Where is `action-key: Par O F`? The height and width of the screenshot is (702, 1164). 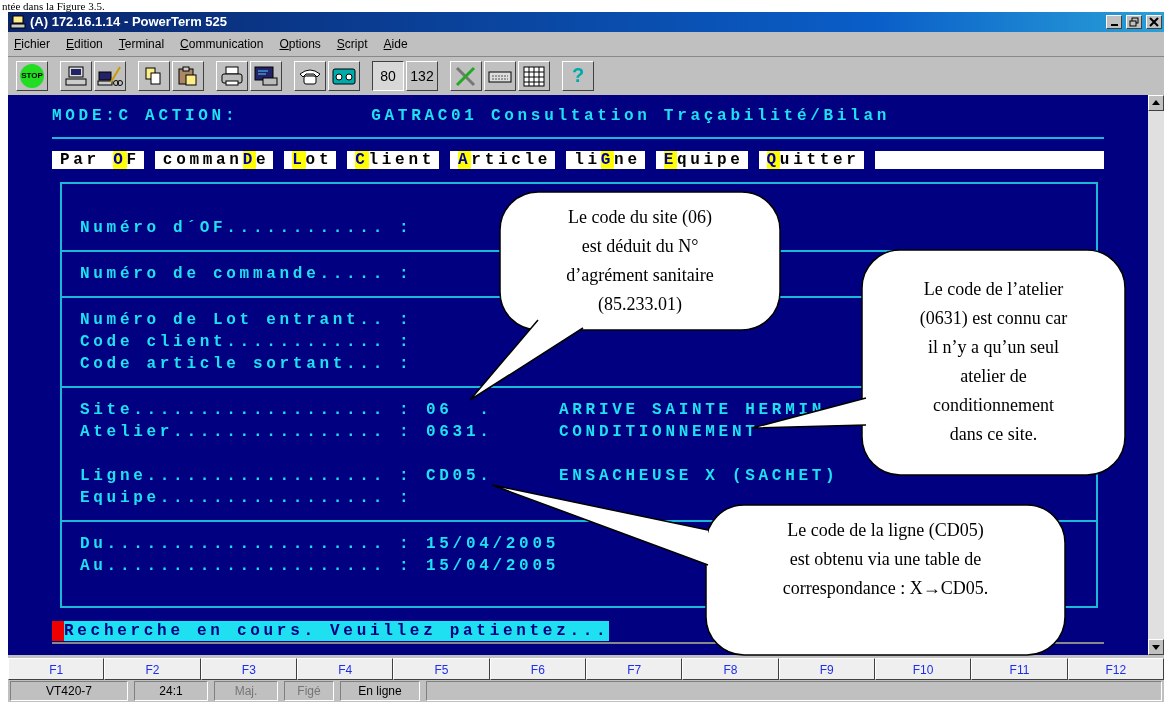
action-key: Par O F is located at coordinates (98, 159).